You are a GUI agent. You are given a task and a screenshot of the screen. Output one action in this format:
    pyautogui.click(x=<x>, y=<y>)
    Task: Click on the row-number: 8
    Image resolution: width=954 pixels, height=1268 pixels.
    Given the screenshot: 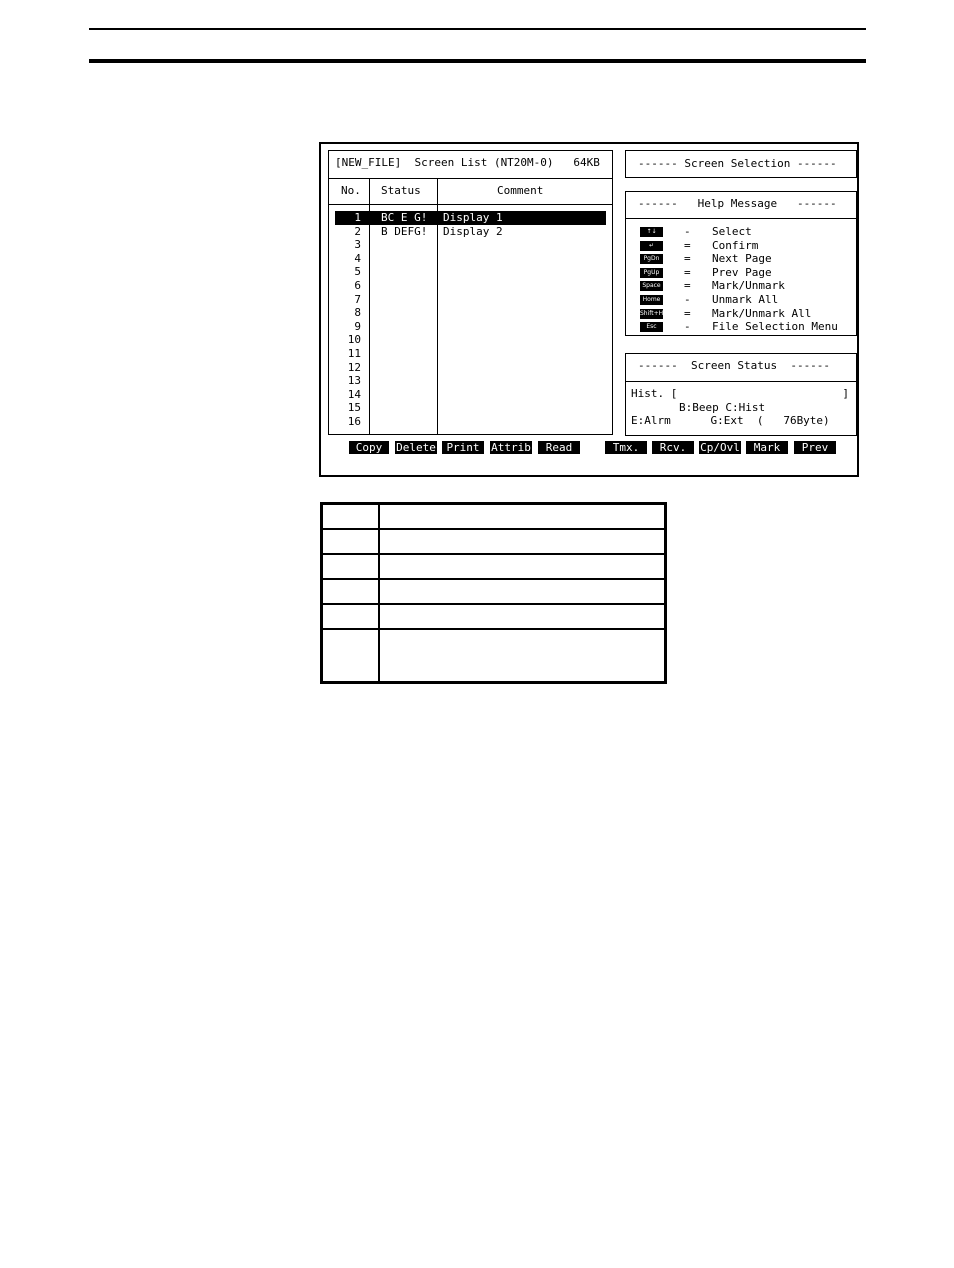 What is the action you would take?
    pyautogui.click(x=357, y=313)
    